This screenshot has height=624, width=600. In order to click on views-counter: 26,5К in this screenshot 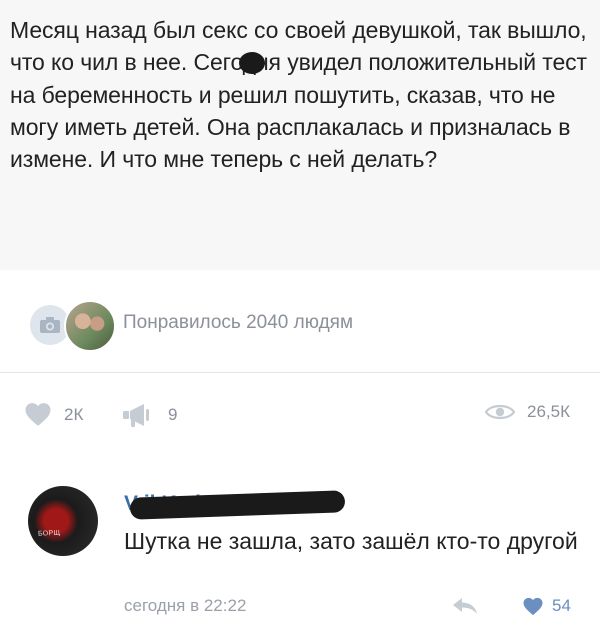, I will do `click(527, 412)`.